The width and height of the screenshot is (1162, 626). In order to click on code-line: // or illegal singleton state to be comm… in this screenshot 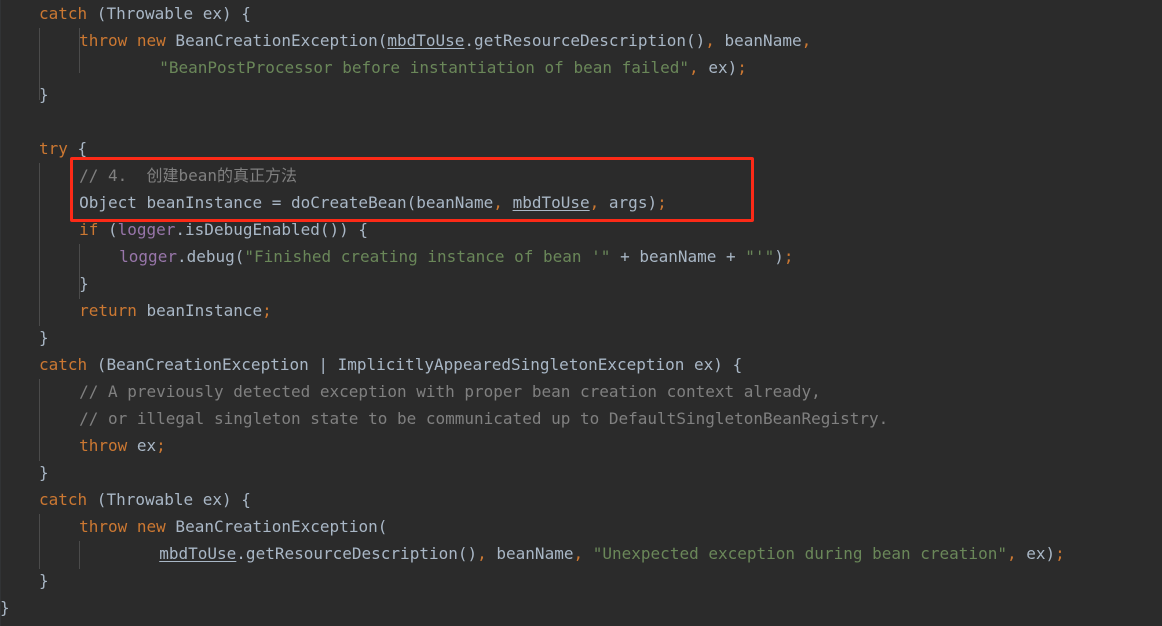, I will do `click(581, 418)`.